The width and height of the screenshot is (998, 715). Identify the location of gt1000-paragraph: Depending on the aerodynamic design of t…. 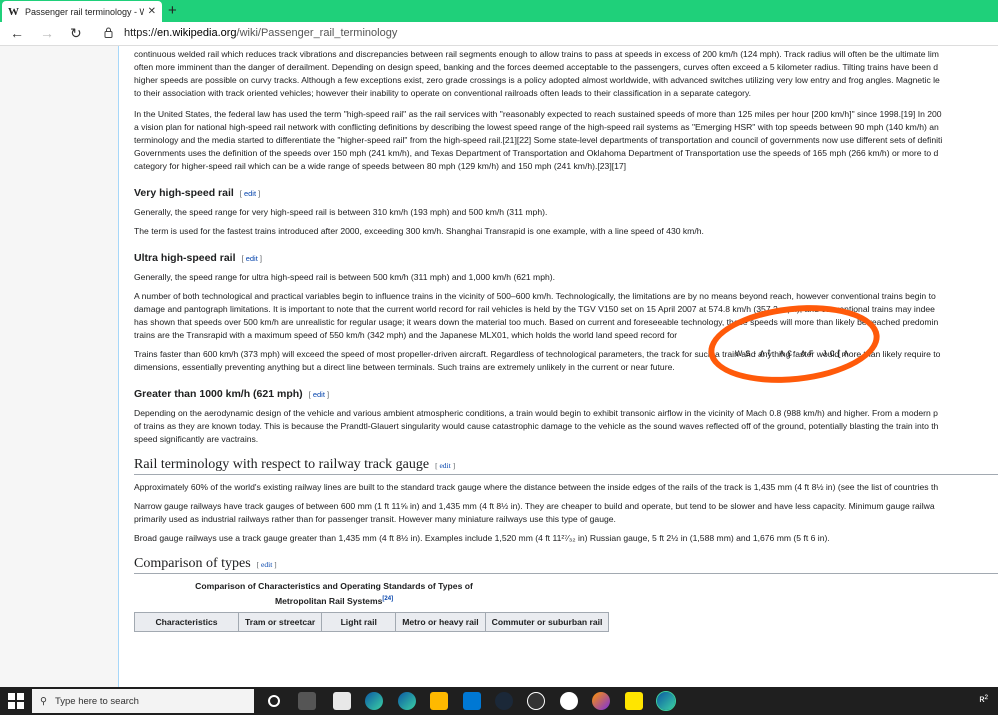
(536, 426).